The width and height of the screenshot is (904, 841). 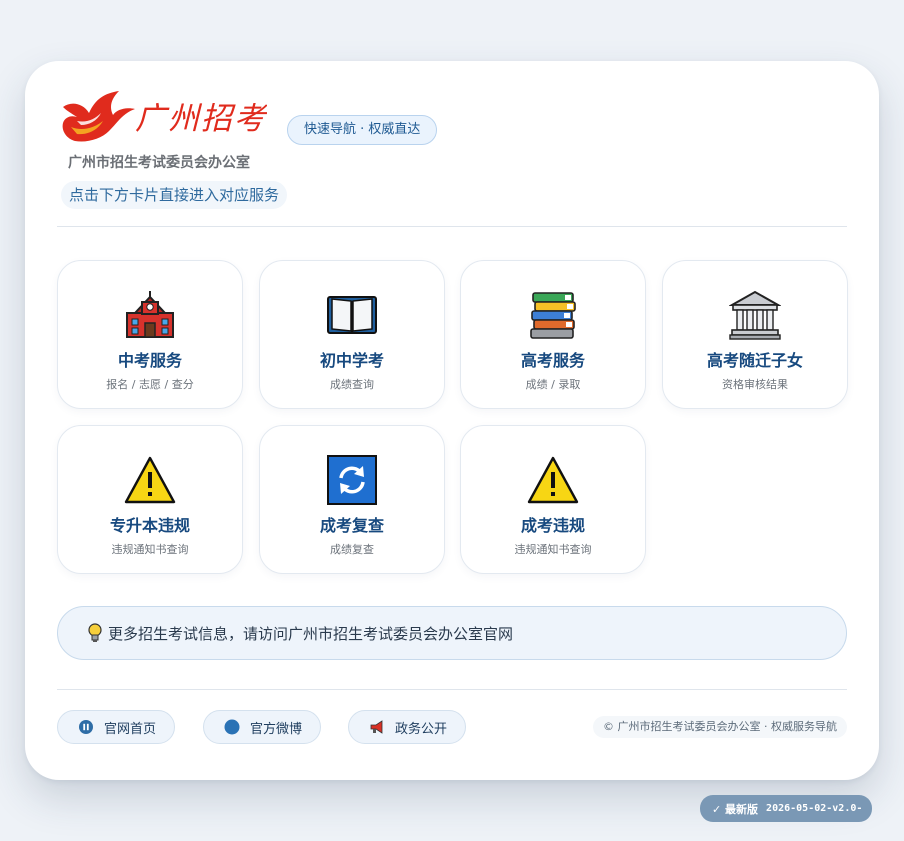 I want to click on org-name: 广州市招生考试委员会办公室, so click(x=159, y=163).